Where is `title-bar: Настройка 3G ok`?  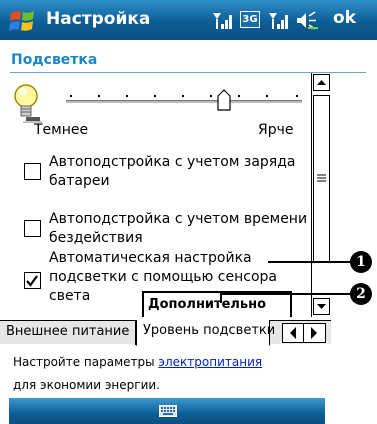 title-bar: Настройка 3G ok is located at coordinates (188, 20).